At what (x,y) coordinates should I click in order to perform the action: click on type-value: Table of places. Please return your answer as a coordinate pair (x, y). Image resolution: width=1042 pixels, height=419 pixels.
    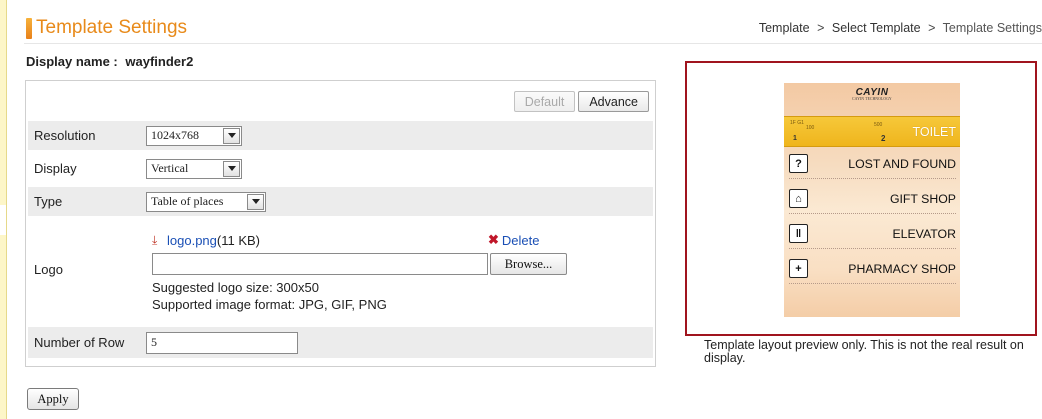
    Looking at the image, I should click on (187, 201).